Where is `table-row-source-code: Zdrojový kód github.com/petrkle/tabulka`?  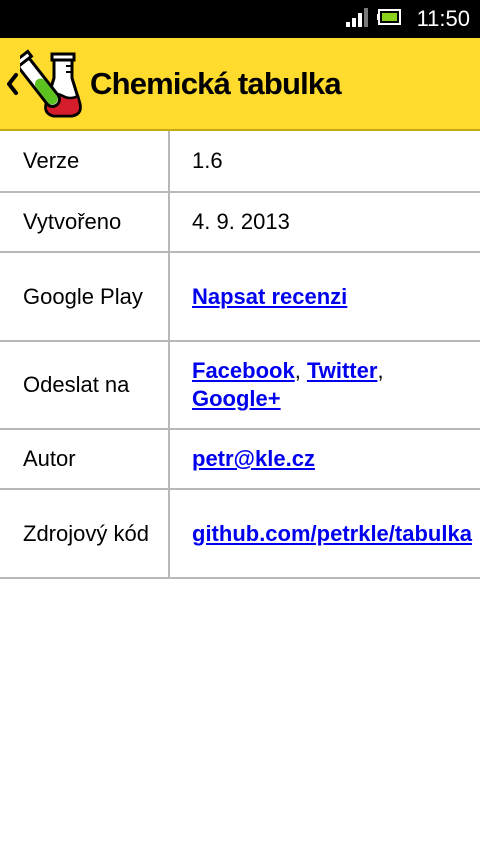 table-row-source-code: Zdrojový kód github.com/petrkle/tabulka is located at coordinates (240, 534).